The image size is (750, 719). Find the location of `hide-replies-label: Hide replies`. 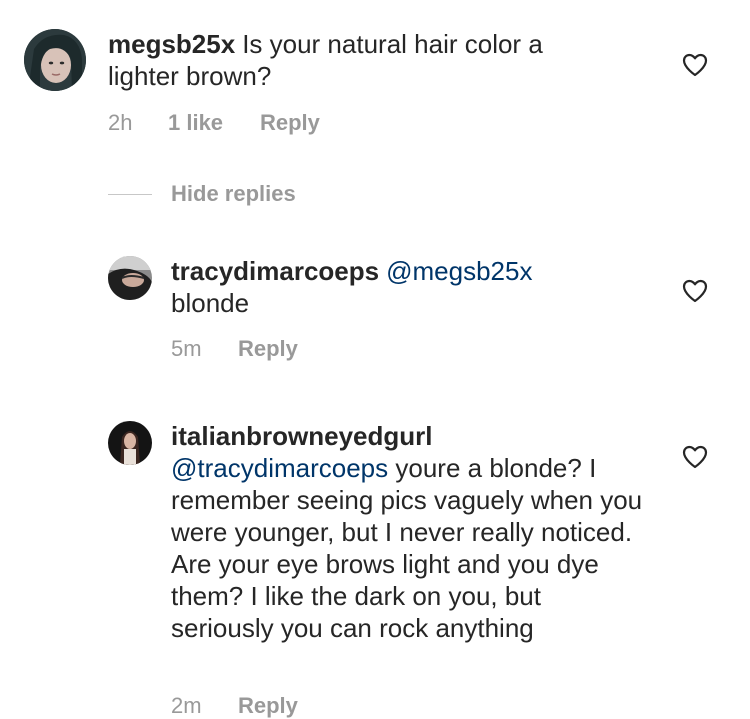

hide-replies-label: Hide replies is located at coordinates (233, 194).